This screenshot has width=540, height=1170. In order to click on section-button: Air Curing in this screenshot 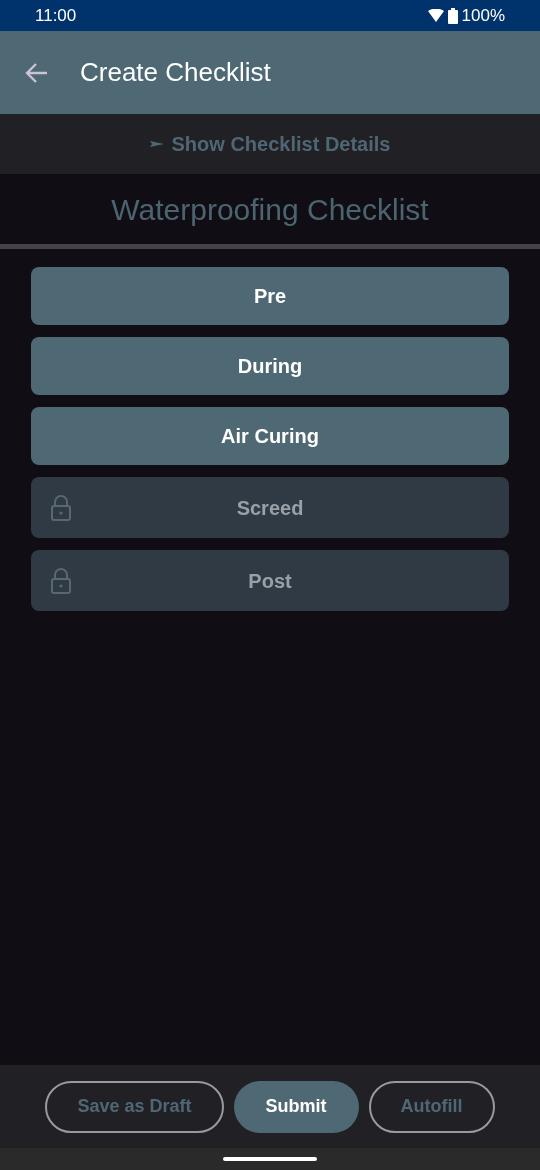, I will do `click(270, 436)`.